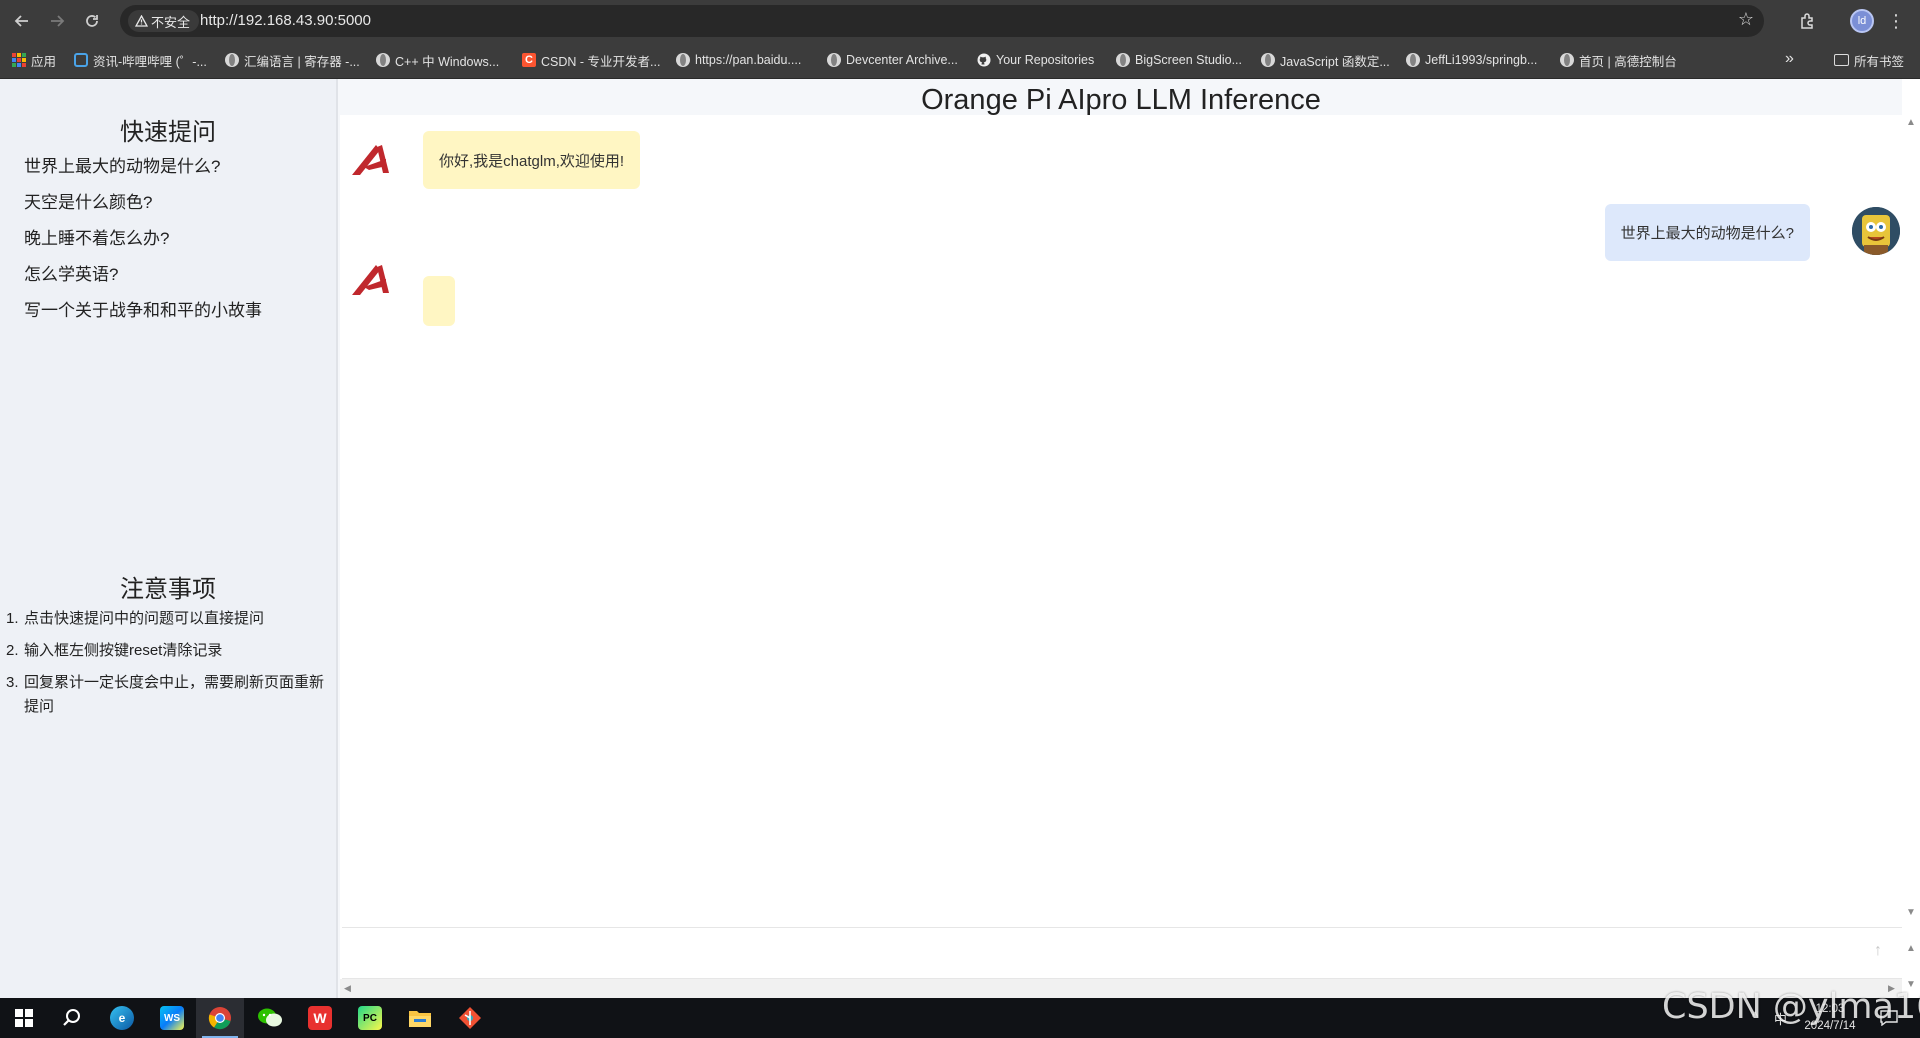  I want to click on taskbar-file-explorer, so click(420, 1018).